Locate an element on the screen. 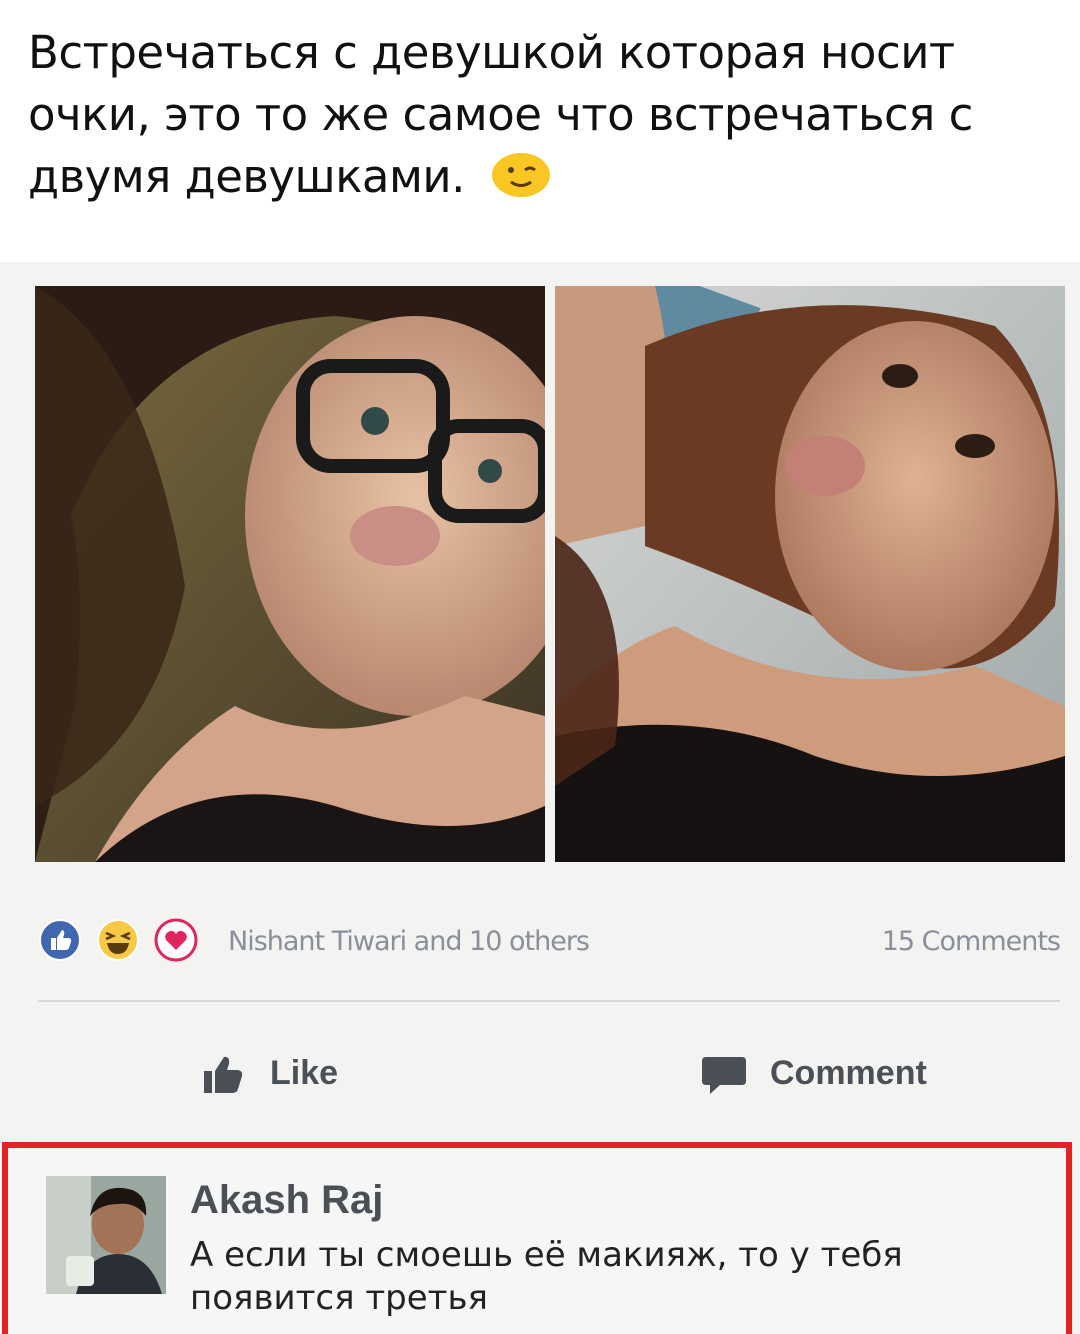  commenter-avatar is located at coordinates (106, 1235).